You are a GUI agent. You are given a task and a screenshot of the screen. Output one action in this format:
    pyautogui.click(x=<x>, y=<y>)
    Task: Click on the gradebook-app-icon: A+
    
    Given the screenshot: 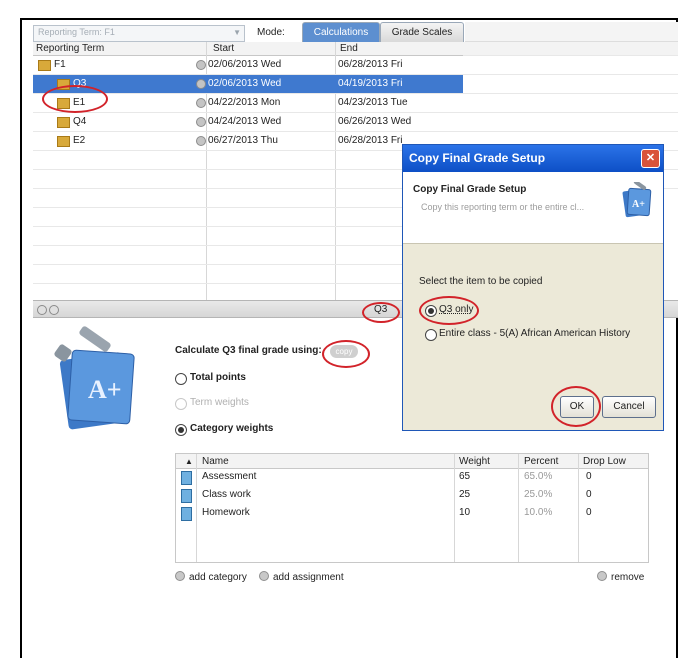 What is the action you would take?
    pyautogui.click(x=94, y=378)
    